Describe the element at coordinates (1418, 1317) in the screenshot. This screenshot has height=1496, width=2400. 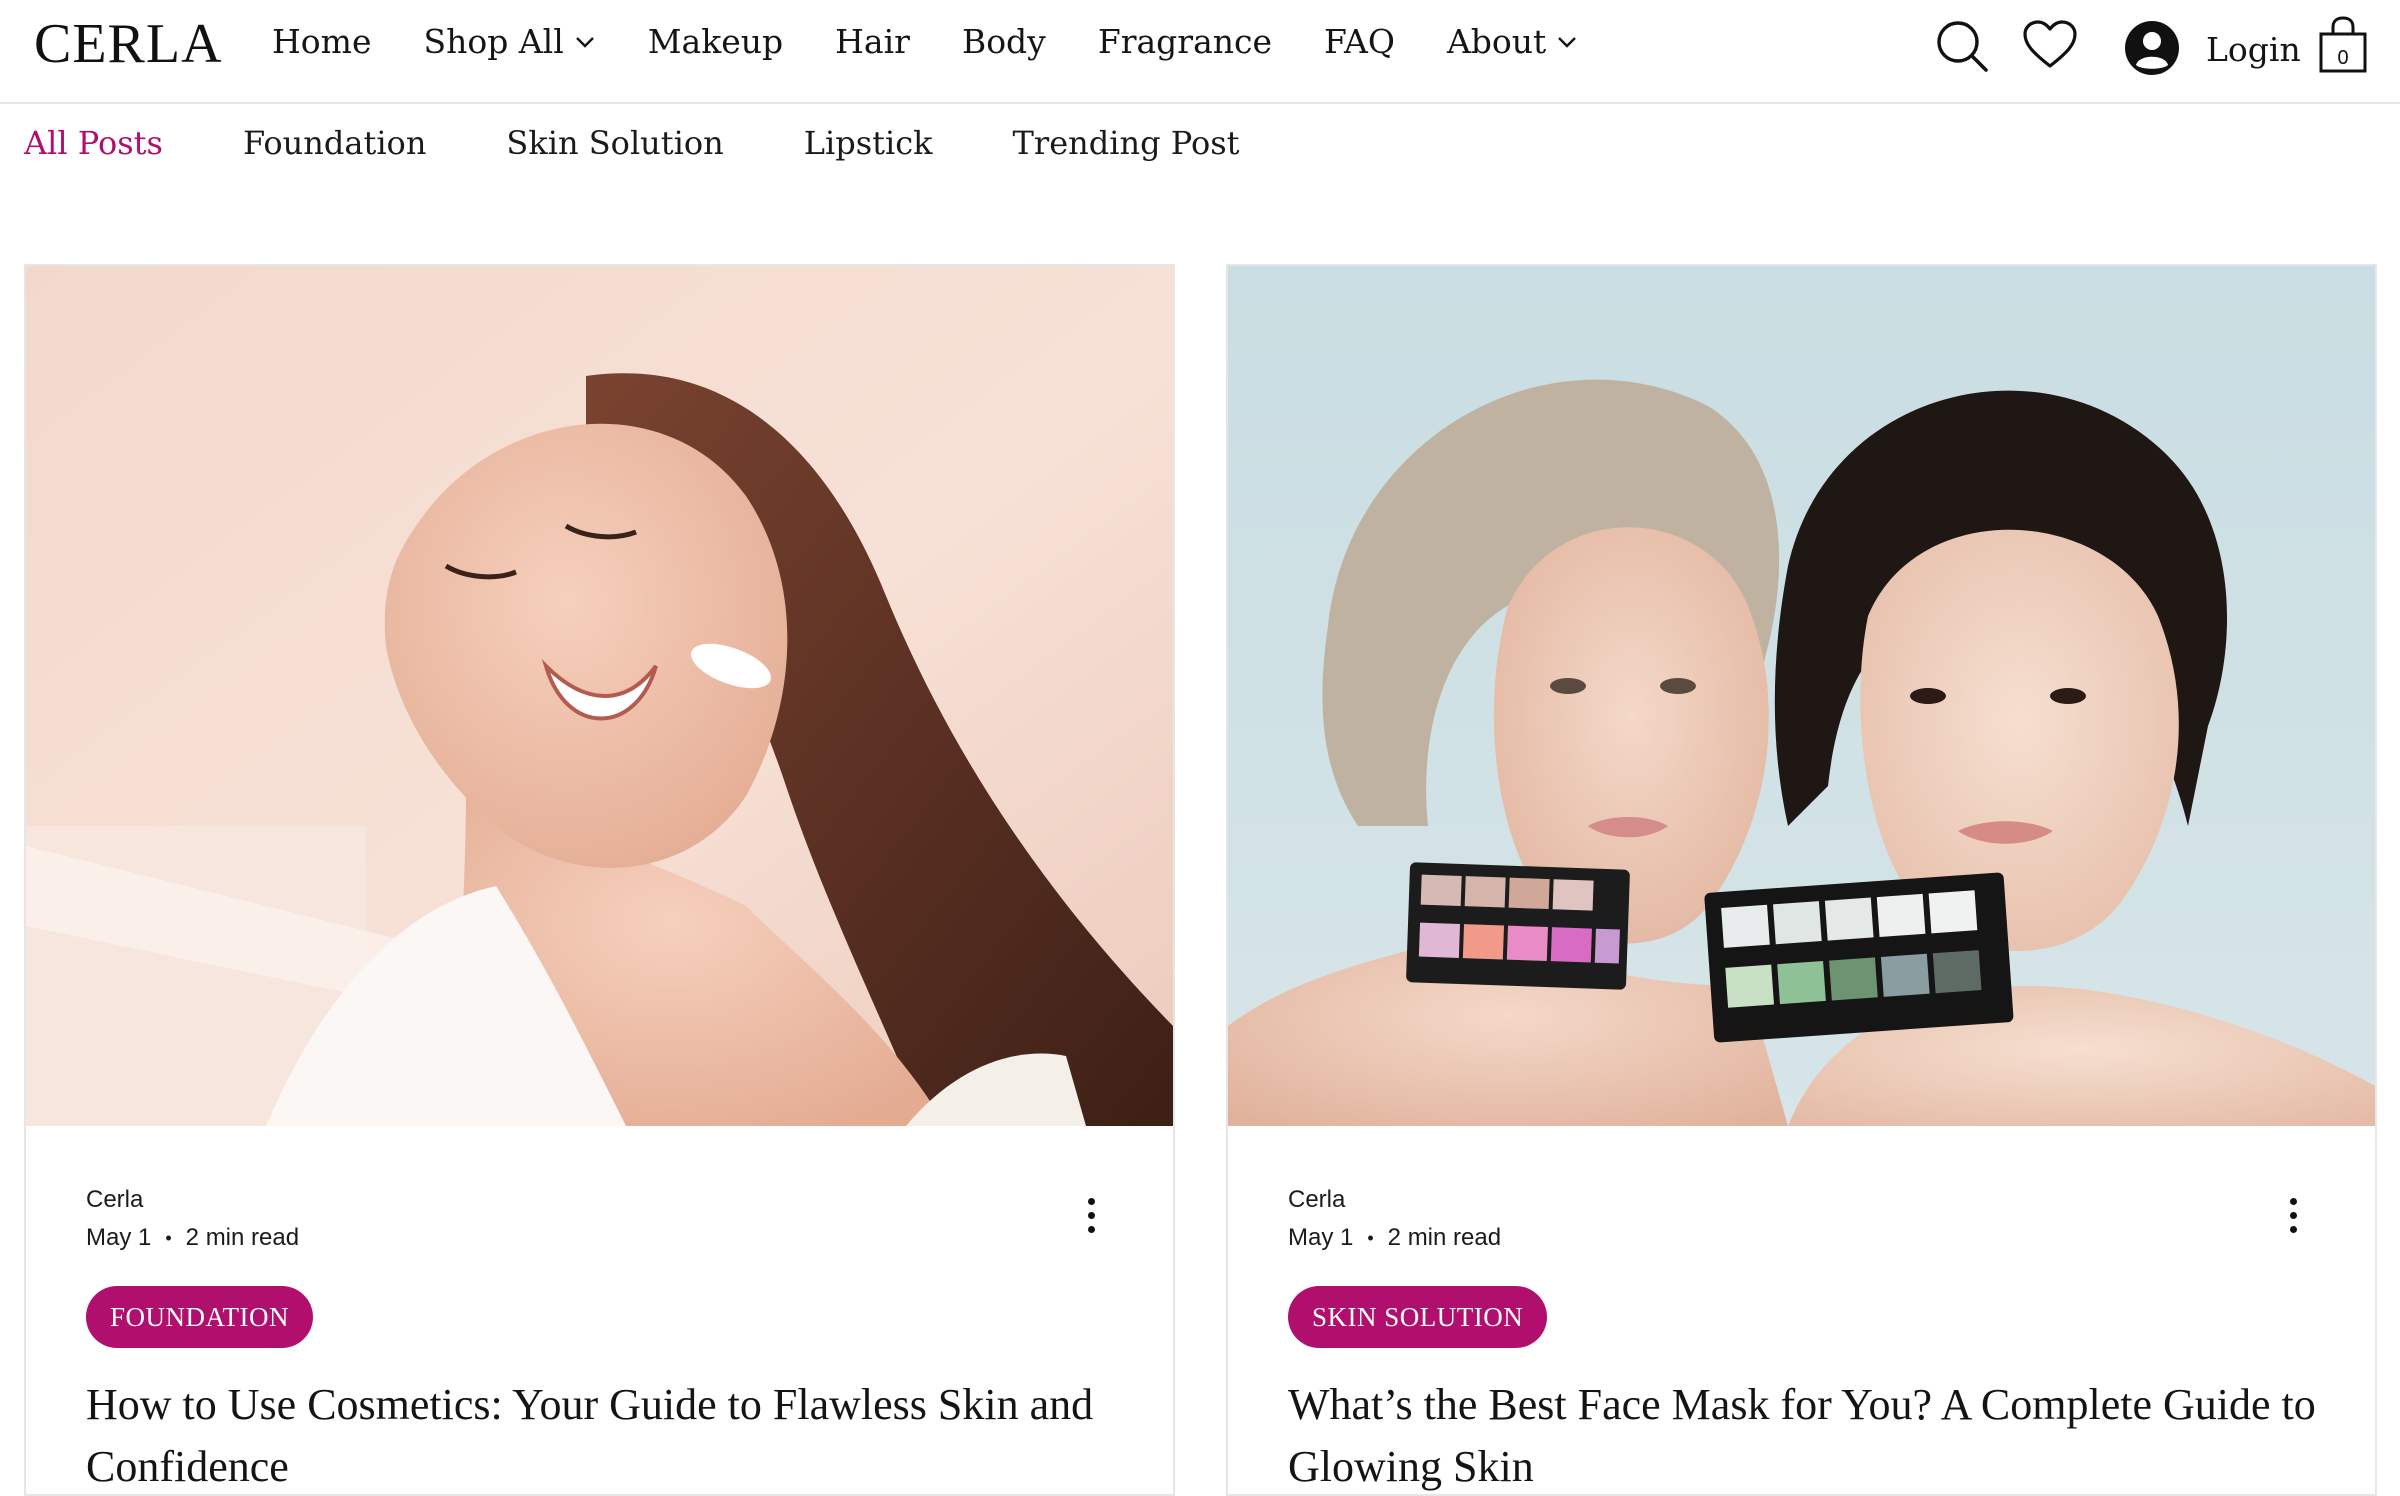
I see `post-category-badge: SKIN SOLUTION` at that location.